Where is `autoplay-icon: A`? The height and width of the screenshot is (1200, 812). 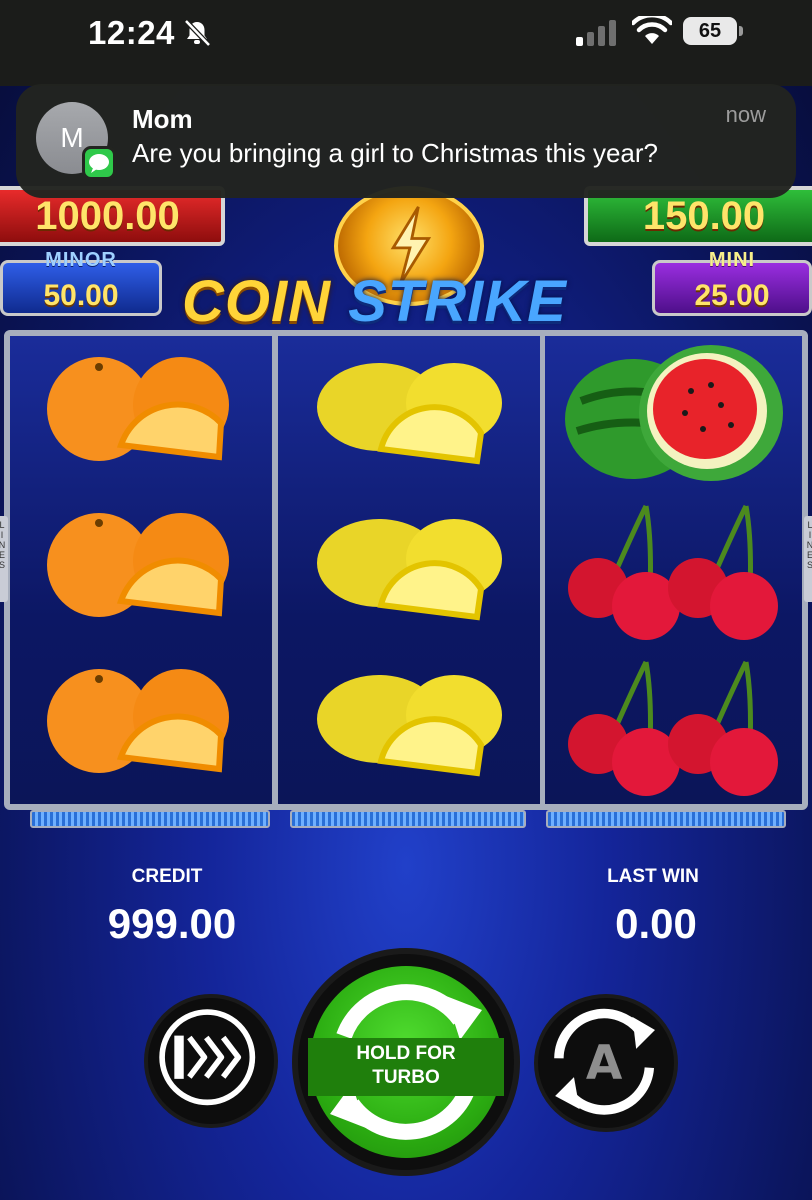 autoplay-icon: A is located at coordinates (604, 1061).